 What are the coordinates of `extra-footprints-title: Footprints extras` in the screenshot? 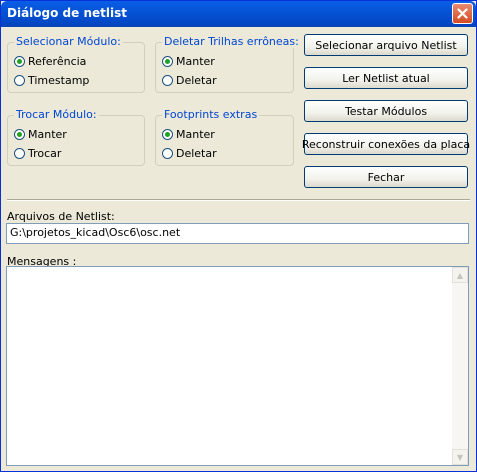 It's located at (211, 114).